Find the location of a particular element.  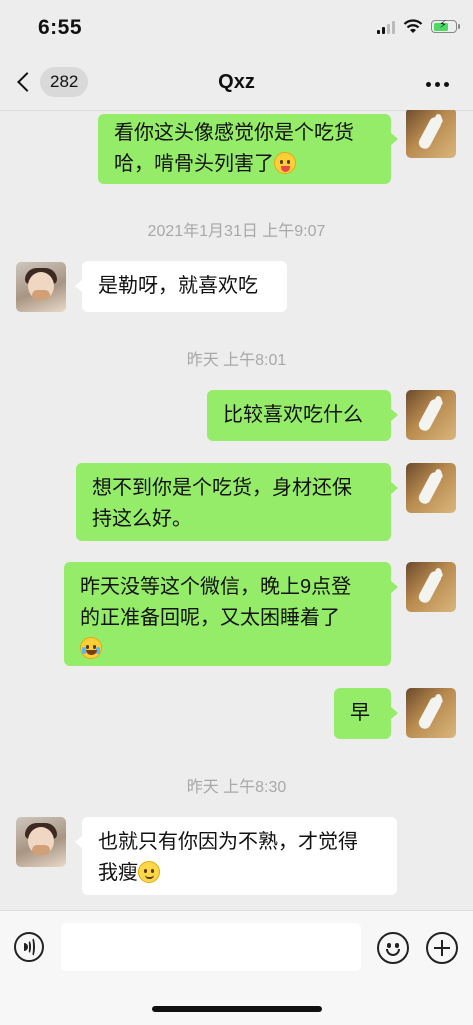

message-input is located at coordinates (211, 947).